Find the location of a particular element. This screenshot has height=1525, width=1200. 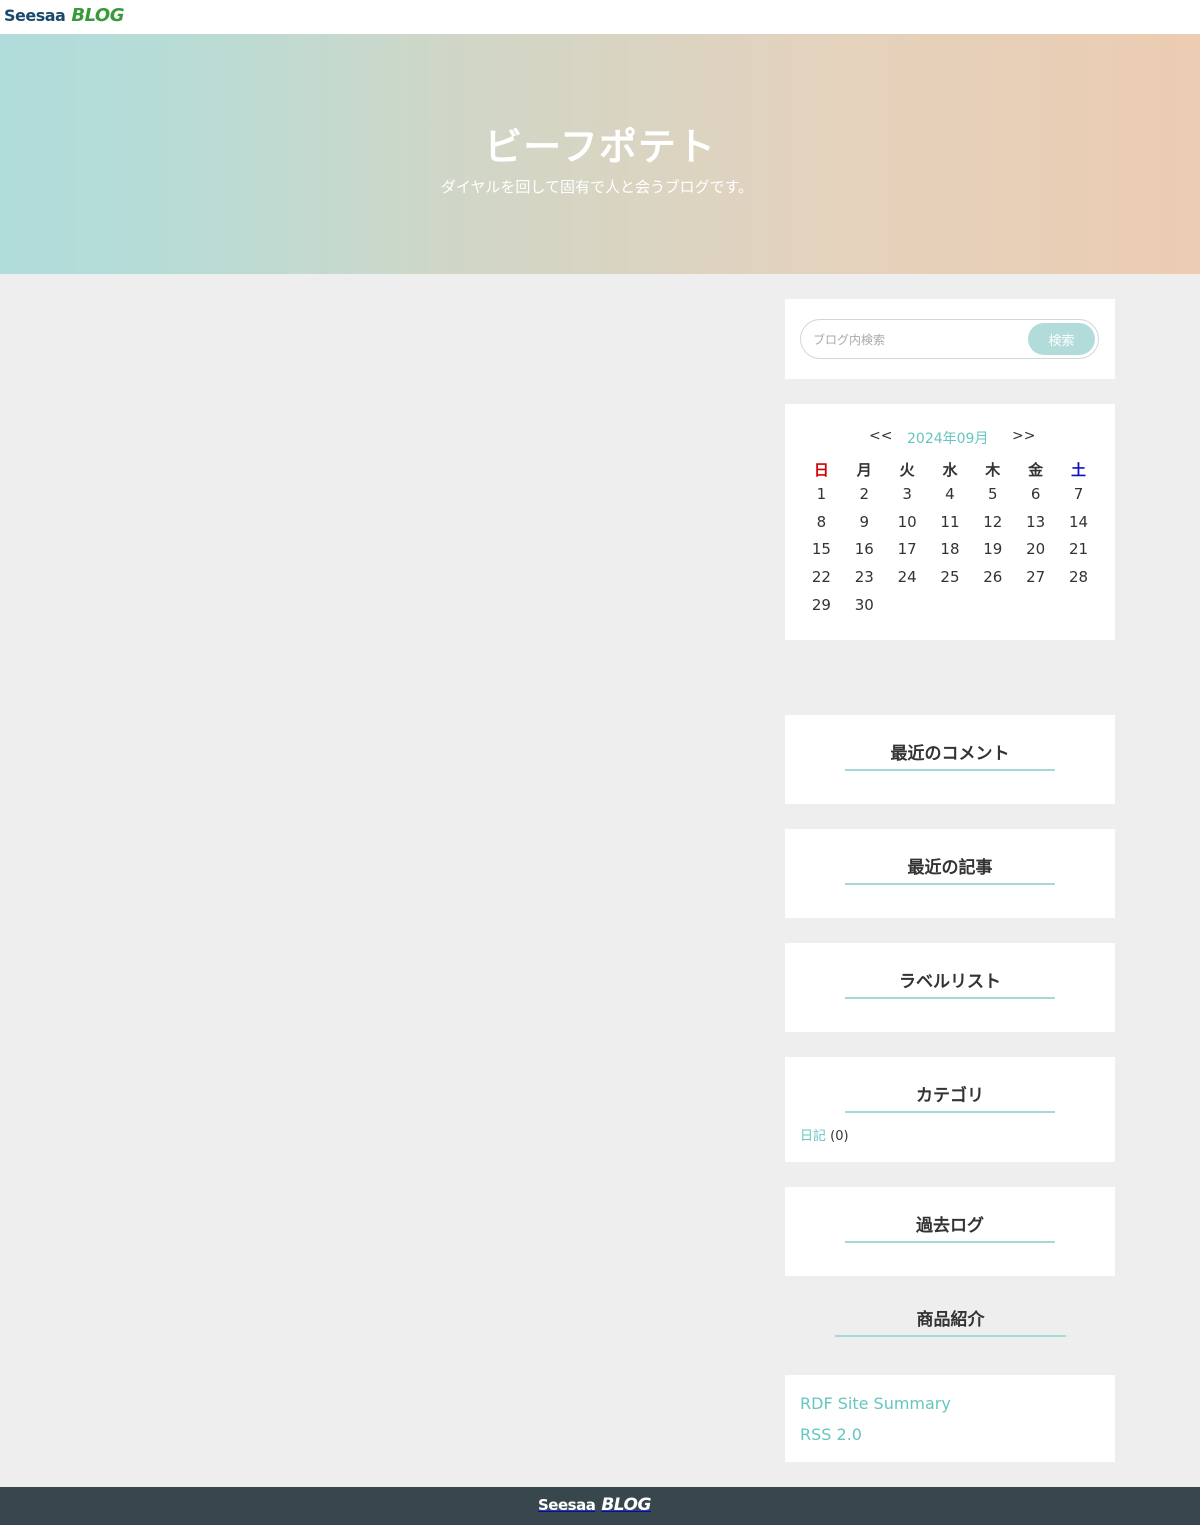

calendar-day: 7 is located at coordinates (1078, 493).